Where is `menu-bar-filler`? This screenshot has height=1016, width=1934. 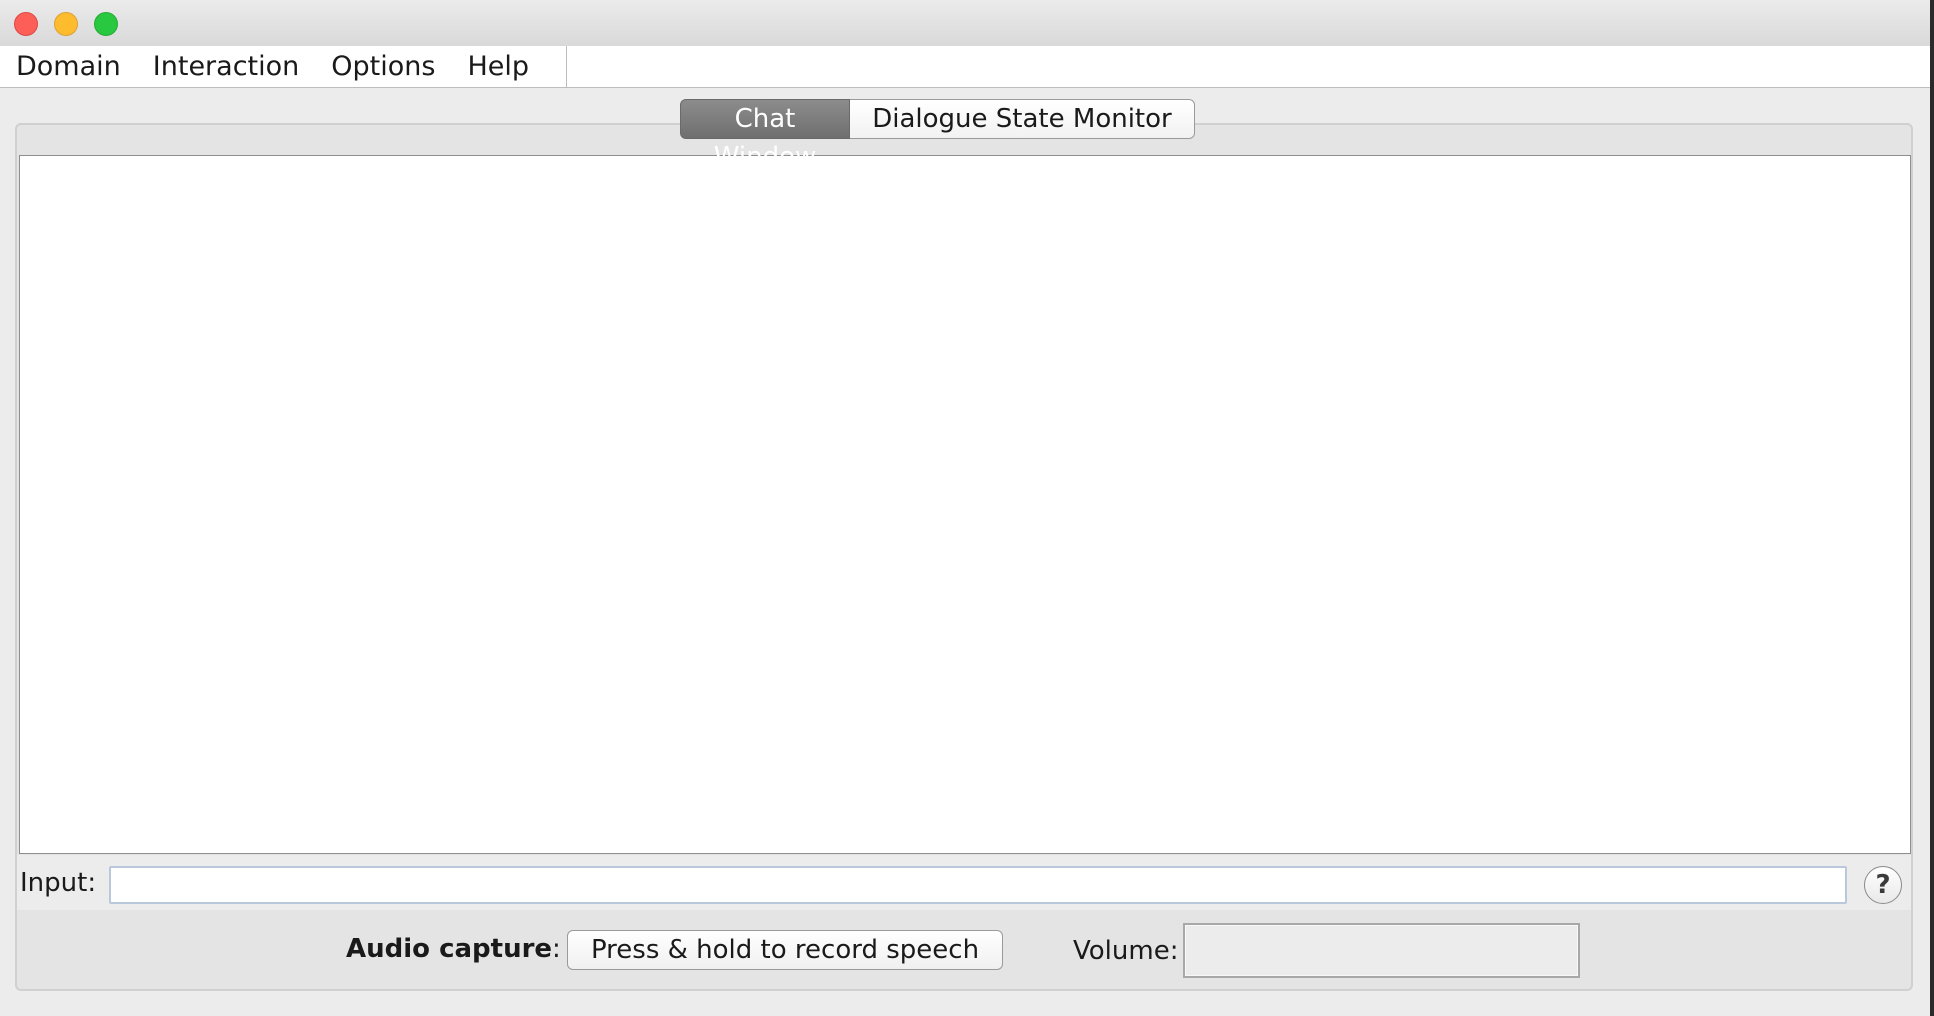 menu-bar-filler is located at coordinates (1248, 67).